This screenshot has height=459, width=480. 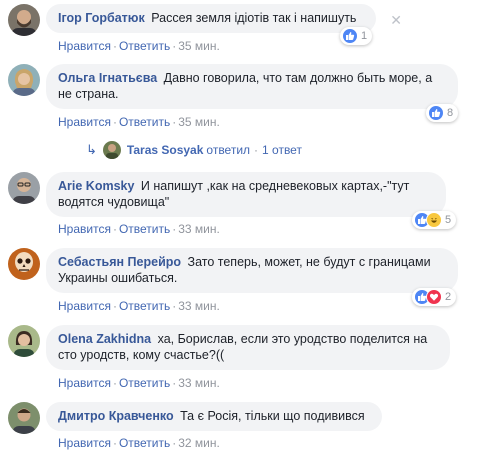 What do you see at coordinates (450, 113) in the screenshot?
I see `reaction-count: 8` at bounding box center [450, 113].